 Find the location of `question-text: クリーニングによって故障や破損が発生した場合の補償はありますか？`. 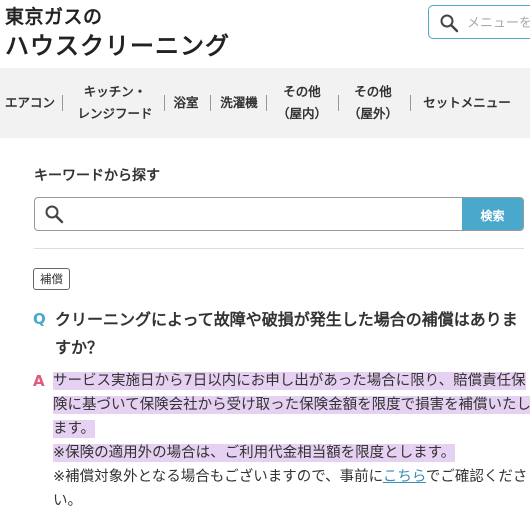

question-text: クリーニングによって故障や破損が発生した場合の補償はありますか？ is located at coordinates (286, 333).